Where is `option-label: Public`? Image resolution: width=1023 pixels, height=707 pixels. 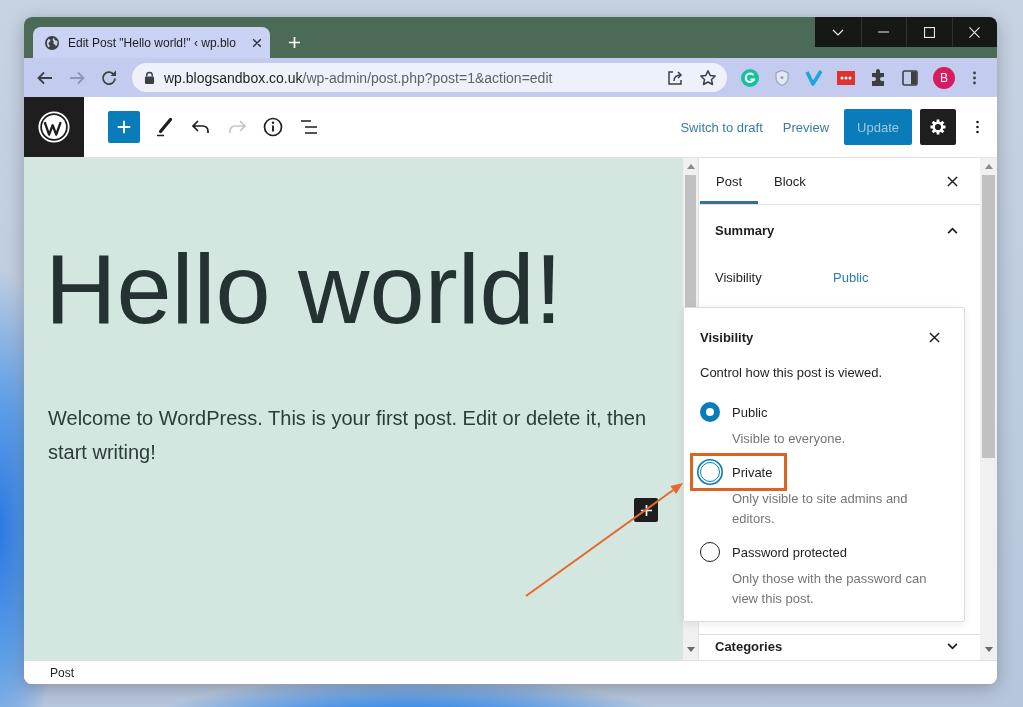 option-label: Public is located at coordinates (750, 412).